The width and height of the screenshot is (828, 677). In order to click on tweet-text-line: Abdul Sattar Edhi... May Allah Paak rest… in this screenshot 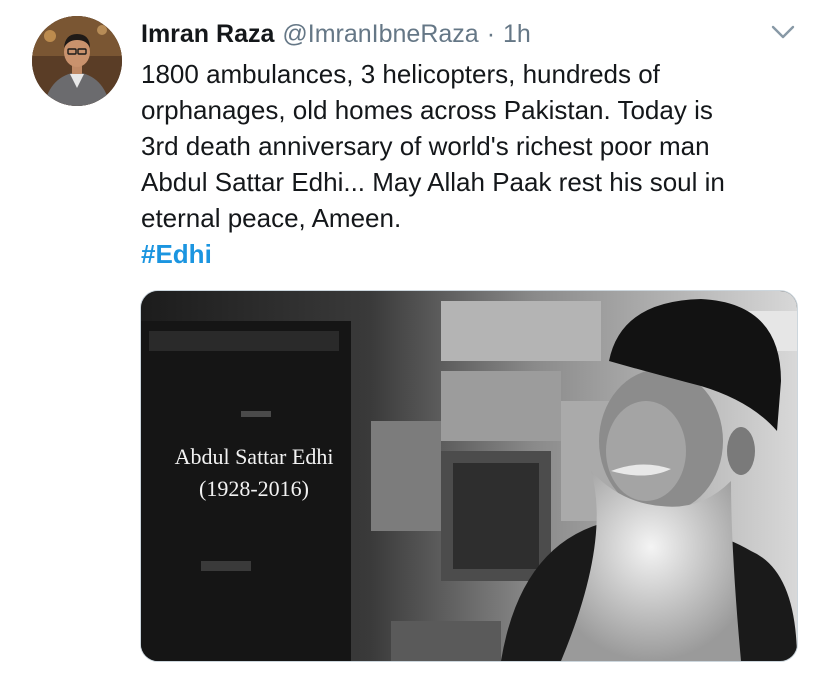, I will do `click(433, 182)`.